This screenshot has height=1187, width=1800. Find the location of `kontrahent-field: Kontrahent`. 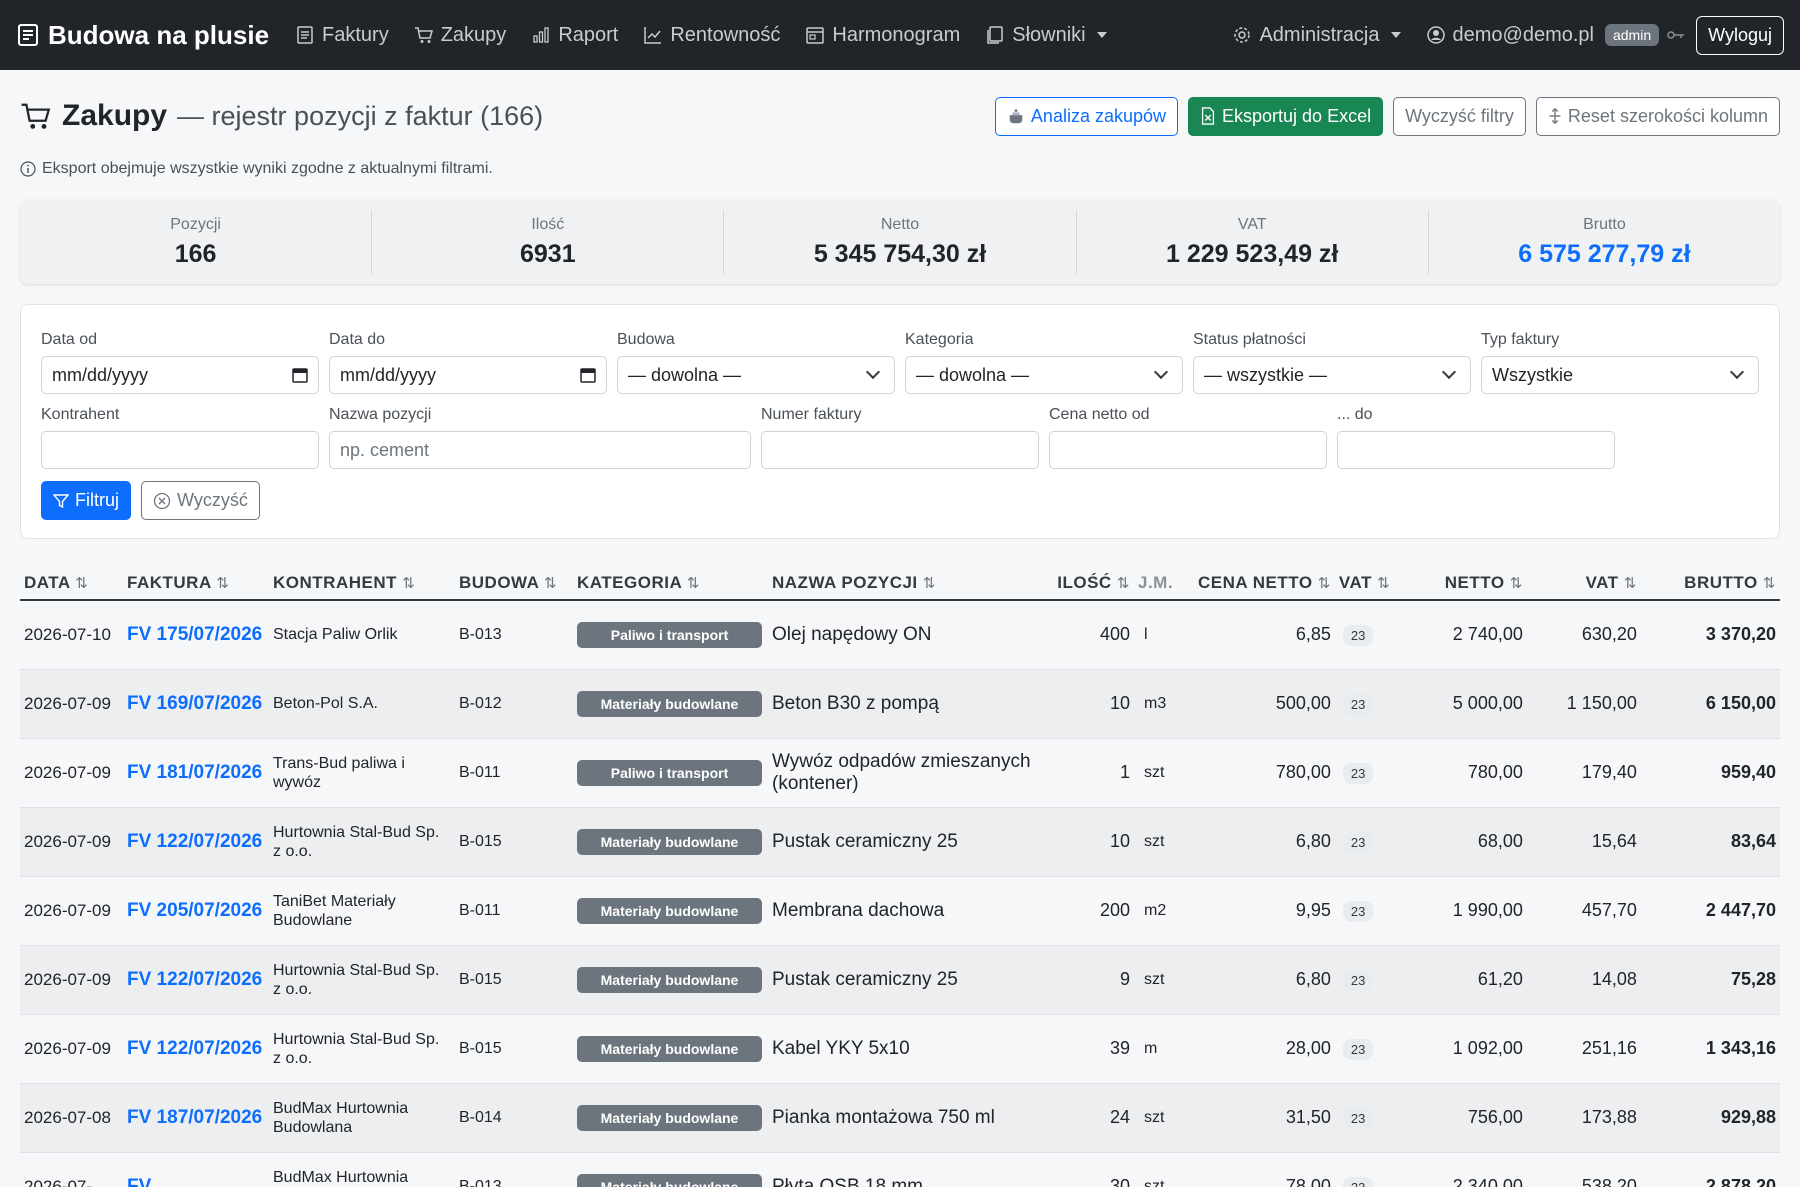

kontrahent-field: Kontrahent is located at coordinates (180, 437).